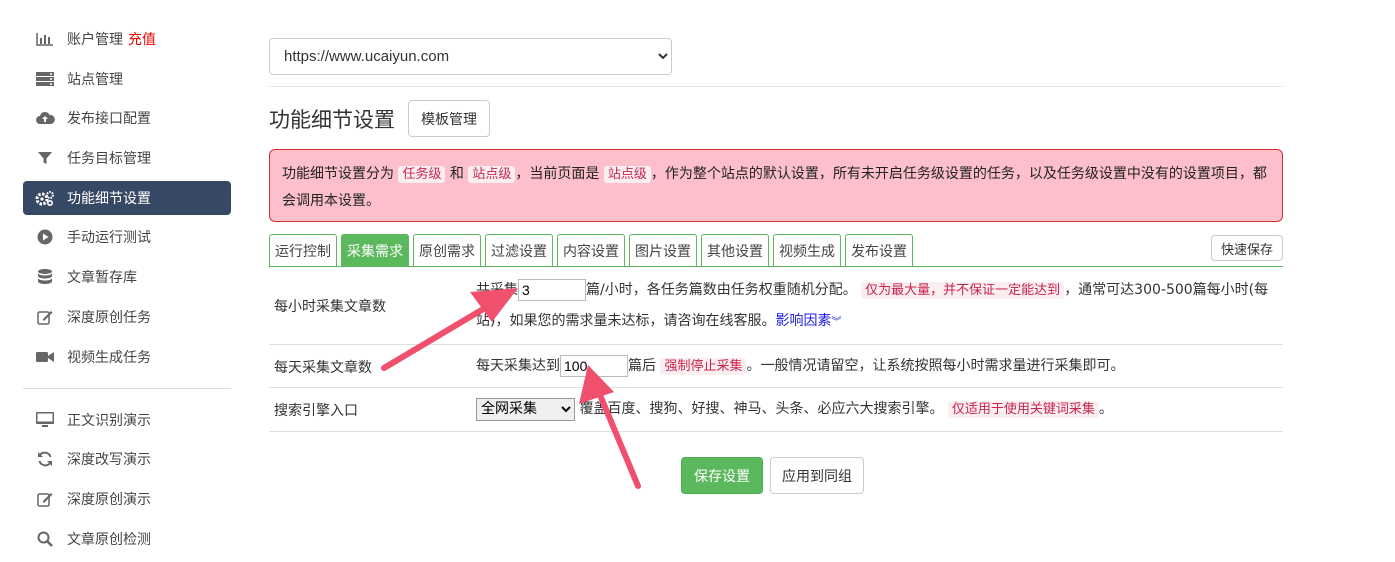  I want to click on sidebar-item-label: 深度原创演示, so click(109, 499).